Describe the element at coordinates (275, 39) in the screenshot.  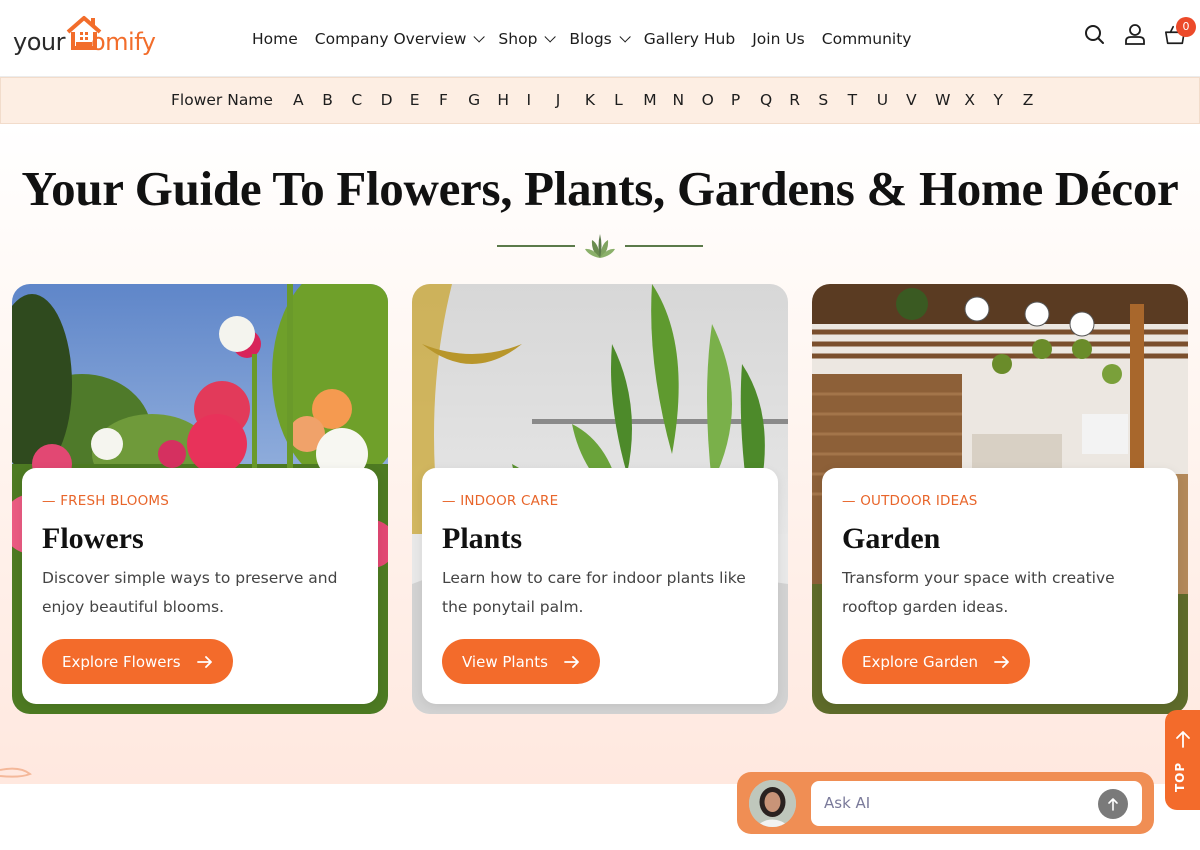
I see `nav-home: Home` at that location.